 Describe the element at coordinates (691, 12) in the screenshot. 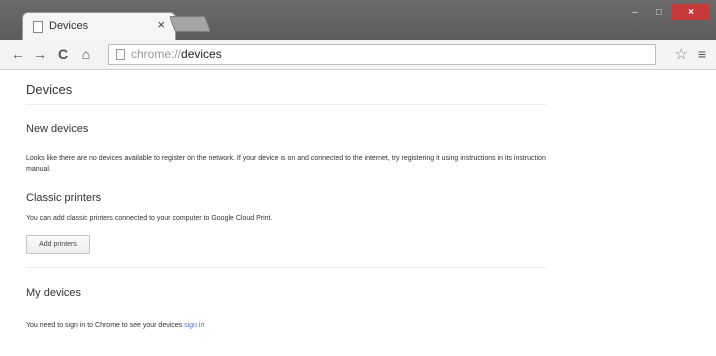

I see `close-window-button: ×` at that location.